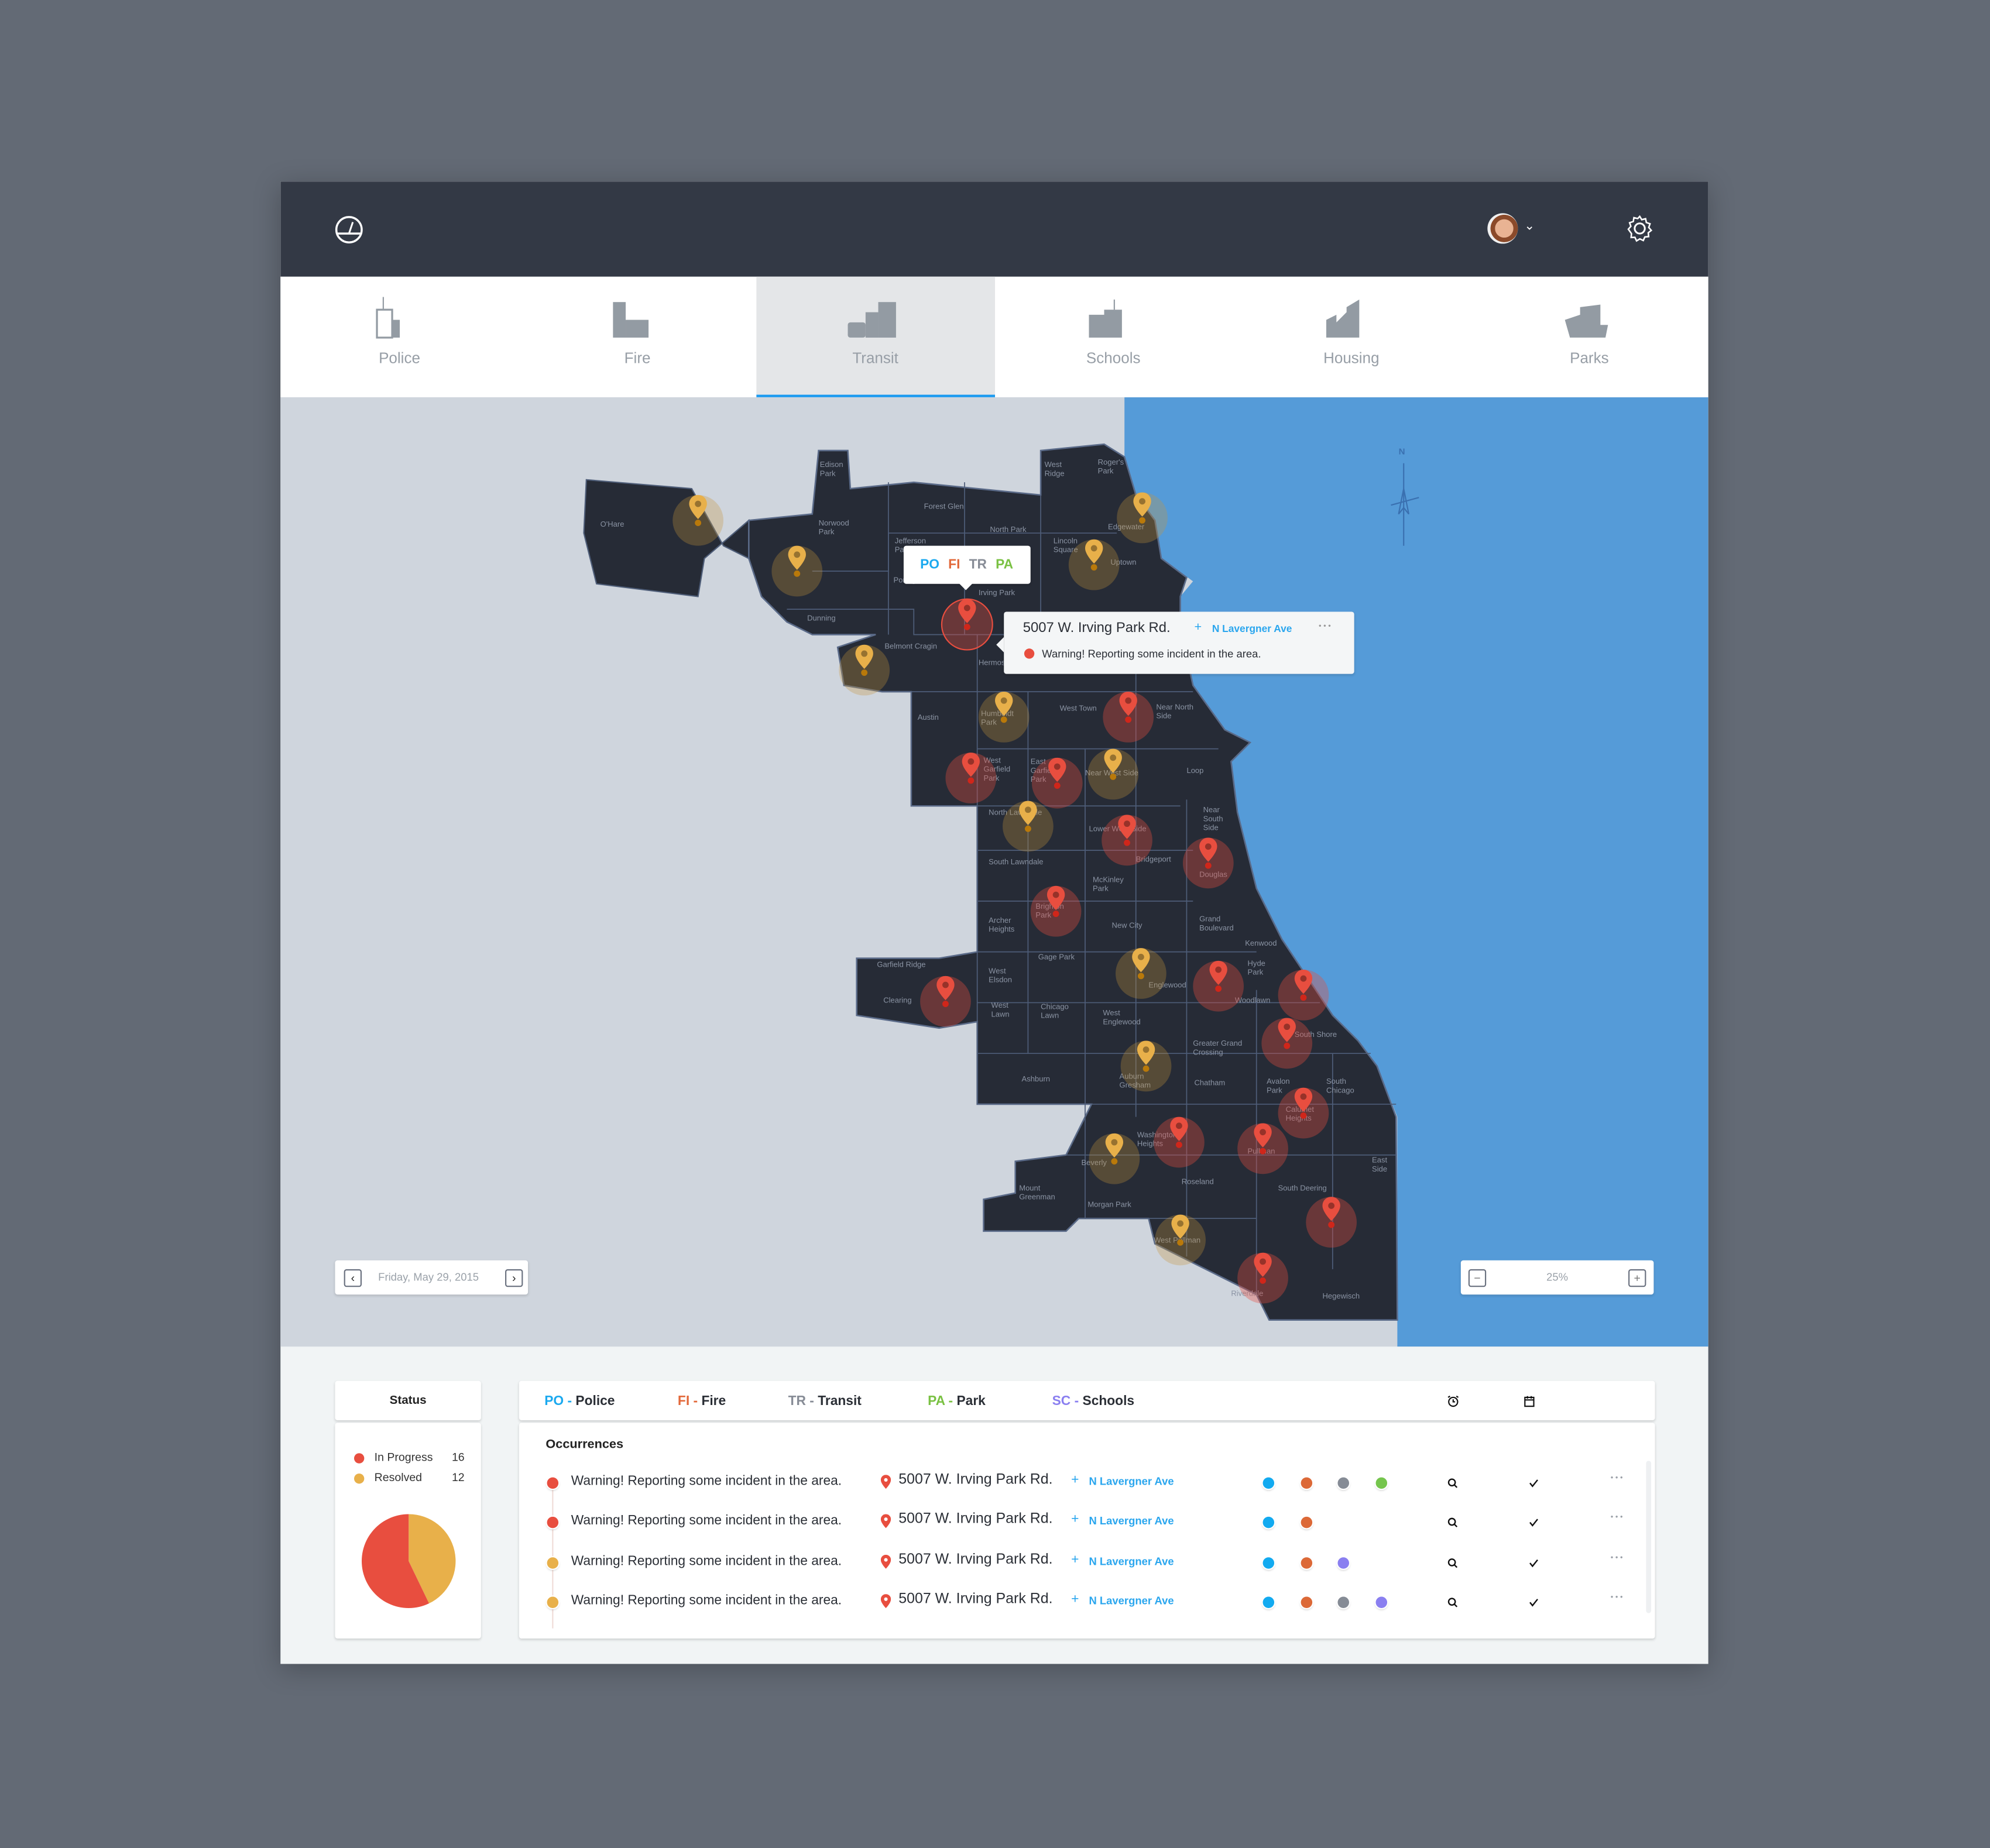 This screenshot has width=1990, height=1848. What do you see at coordinates (954, 564) in the screenshot?
I see `category-code-fi: FI` at bounding box center [954, 564].